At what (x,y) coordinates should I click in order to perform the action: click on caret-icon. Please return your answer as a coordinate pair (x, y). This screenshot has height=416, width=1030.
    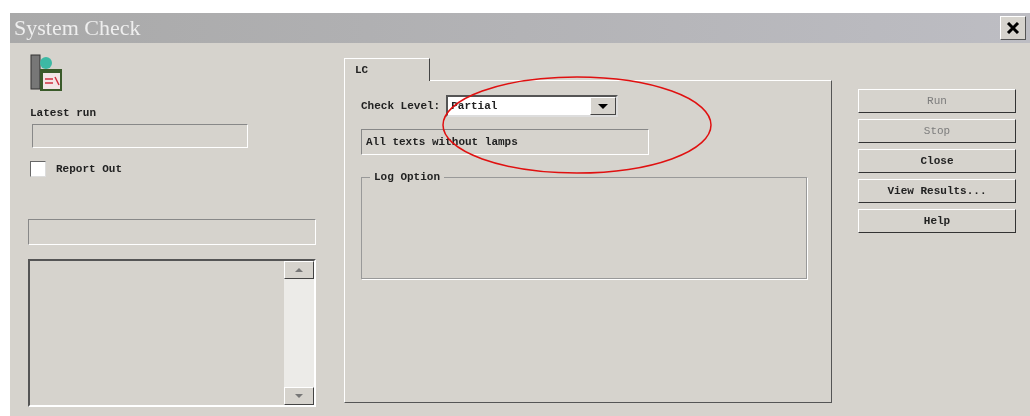
    Looking at the image, I should click on (603, 106).